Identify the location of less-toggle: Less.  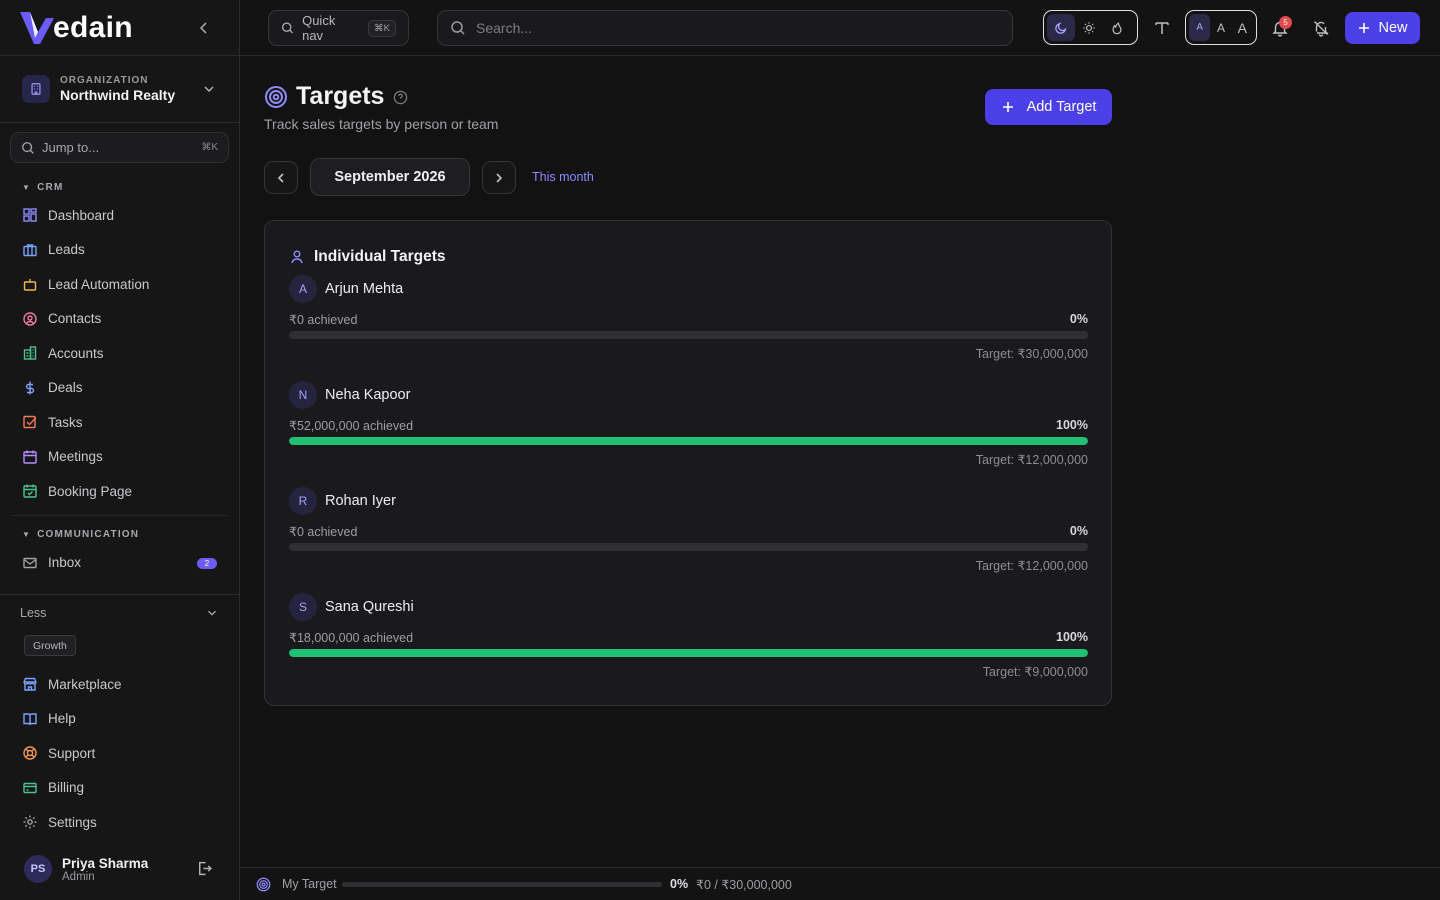
(119, 612).